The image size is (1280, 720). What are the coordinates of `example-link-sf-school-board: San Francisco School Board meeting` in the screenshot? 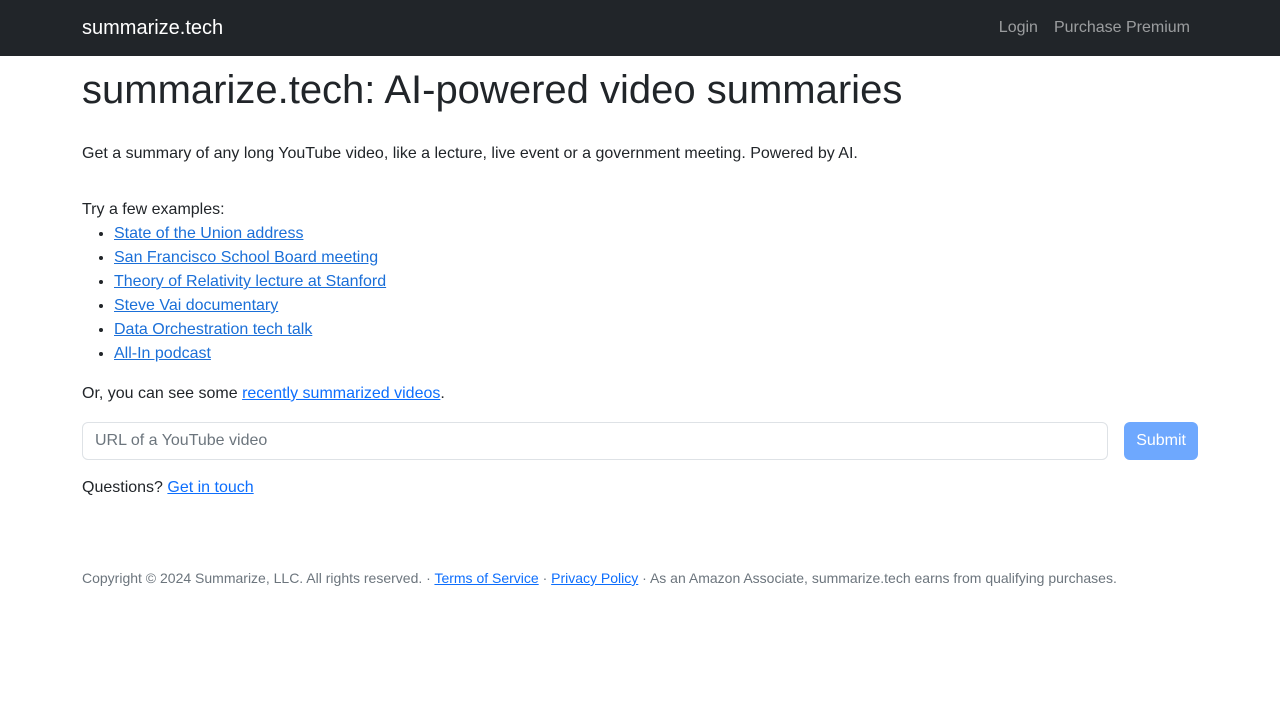 It's located at (246, 257).